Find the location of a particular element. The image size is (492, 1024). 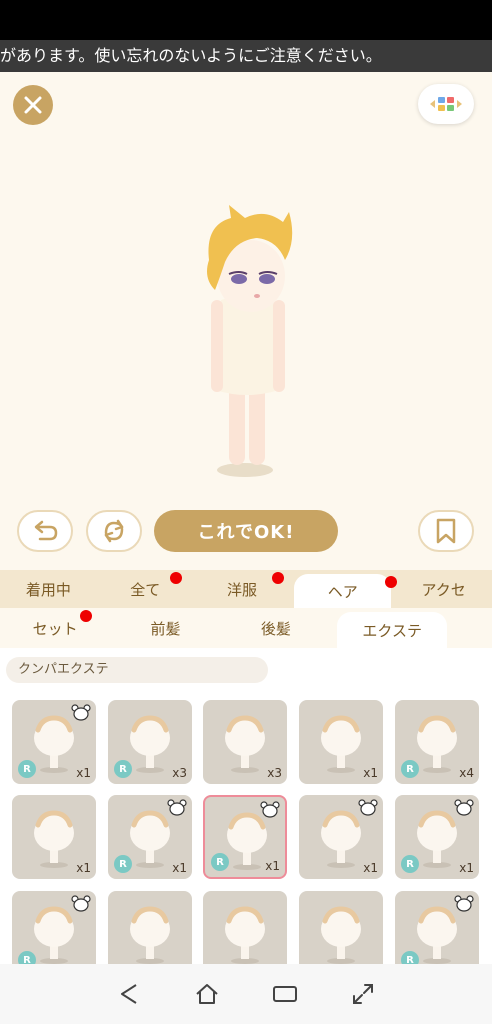

close-button is located at coordinates (33, 105).